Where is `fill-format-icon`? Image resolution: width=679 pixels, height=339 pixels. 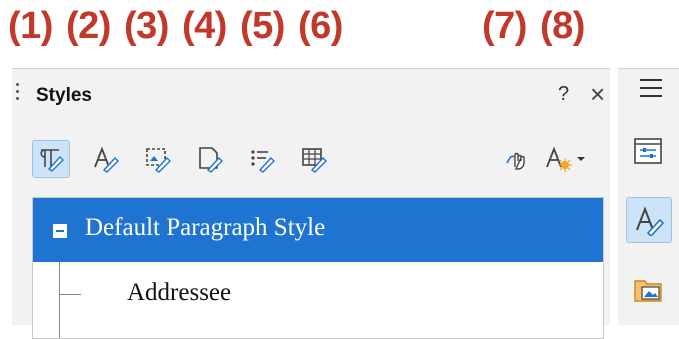 fill-format-icon is located at coordinates (515, 161).